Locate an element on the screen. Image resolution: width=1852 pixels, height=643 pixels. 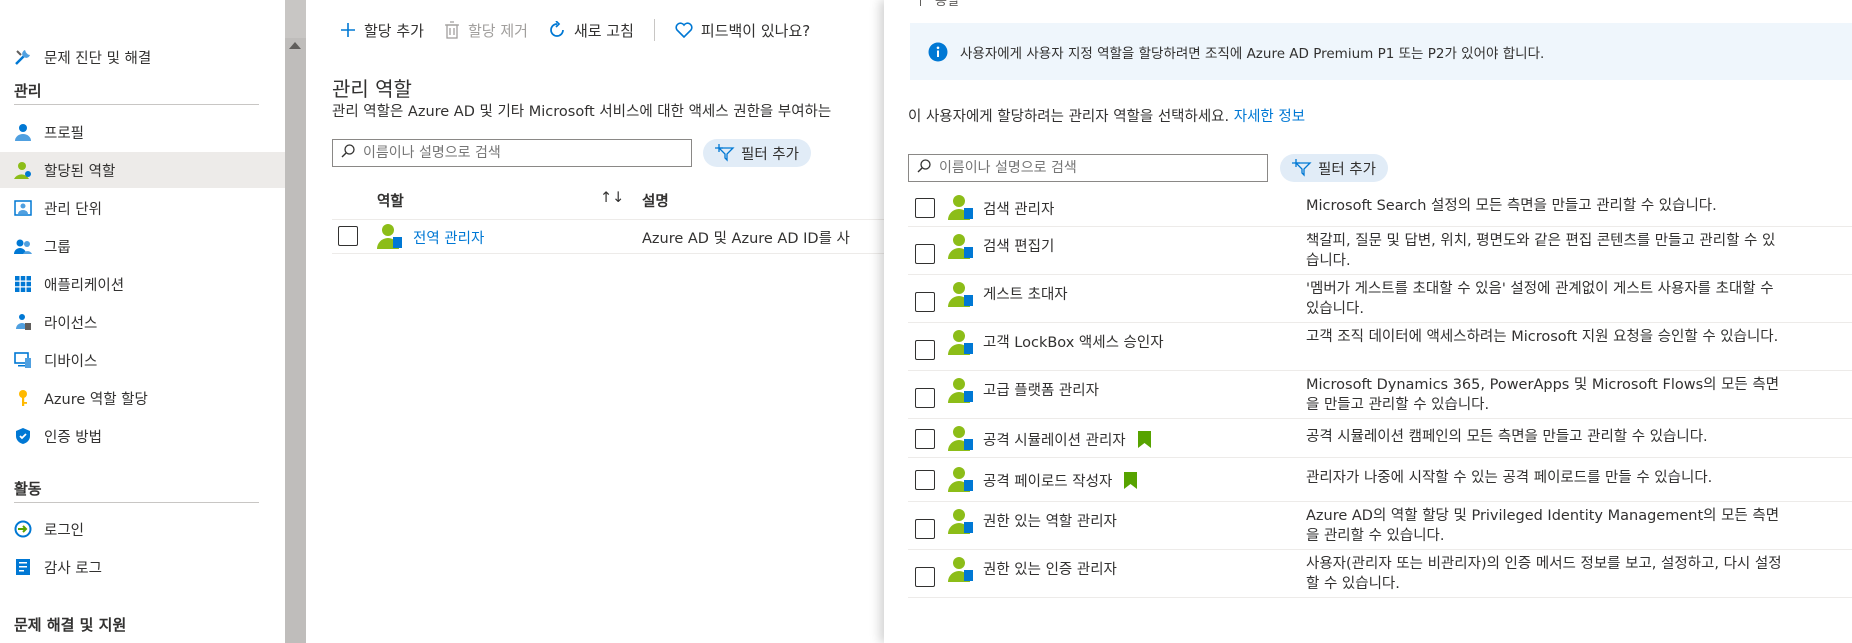
sidebar-item-applications: 애플리케이션 is located at coordinates (142, 284).